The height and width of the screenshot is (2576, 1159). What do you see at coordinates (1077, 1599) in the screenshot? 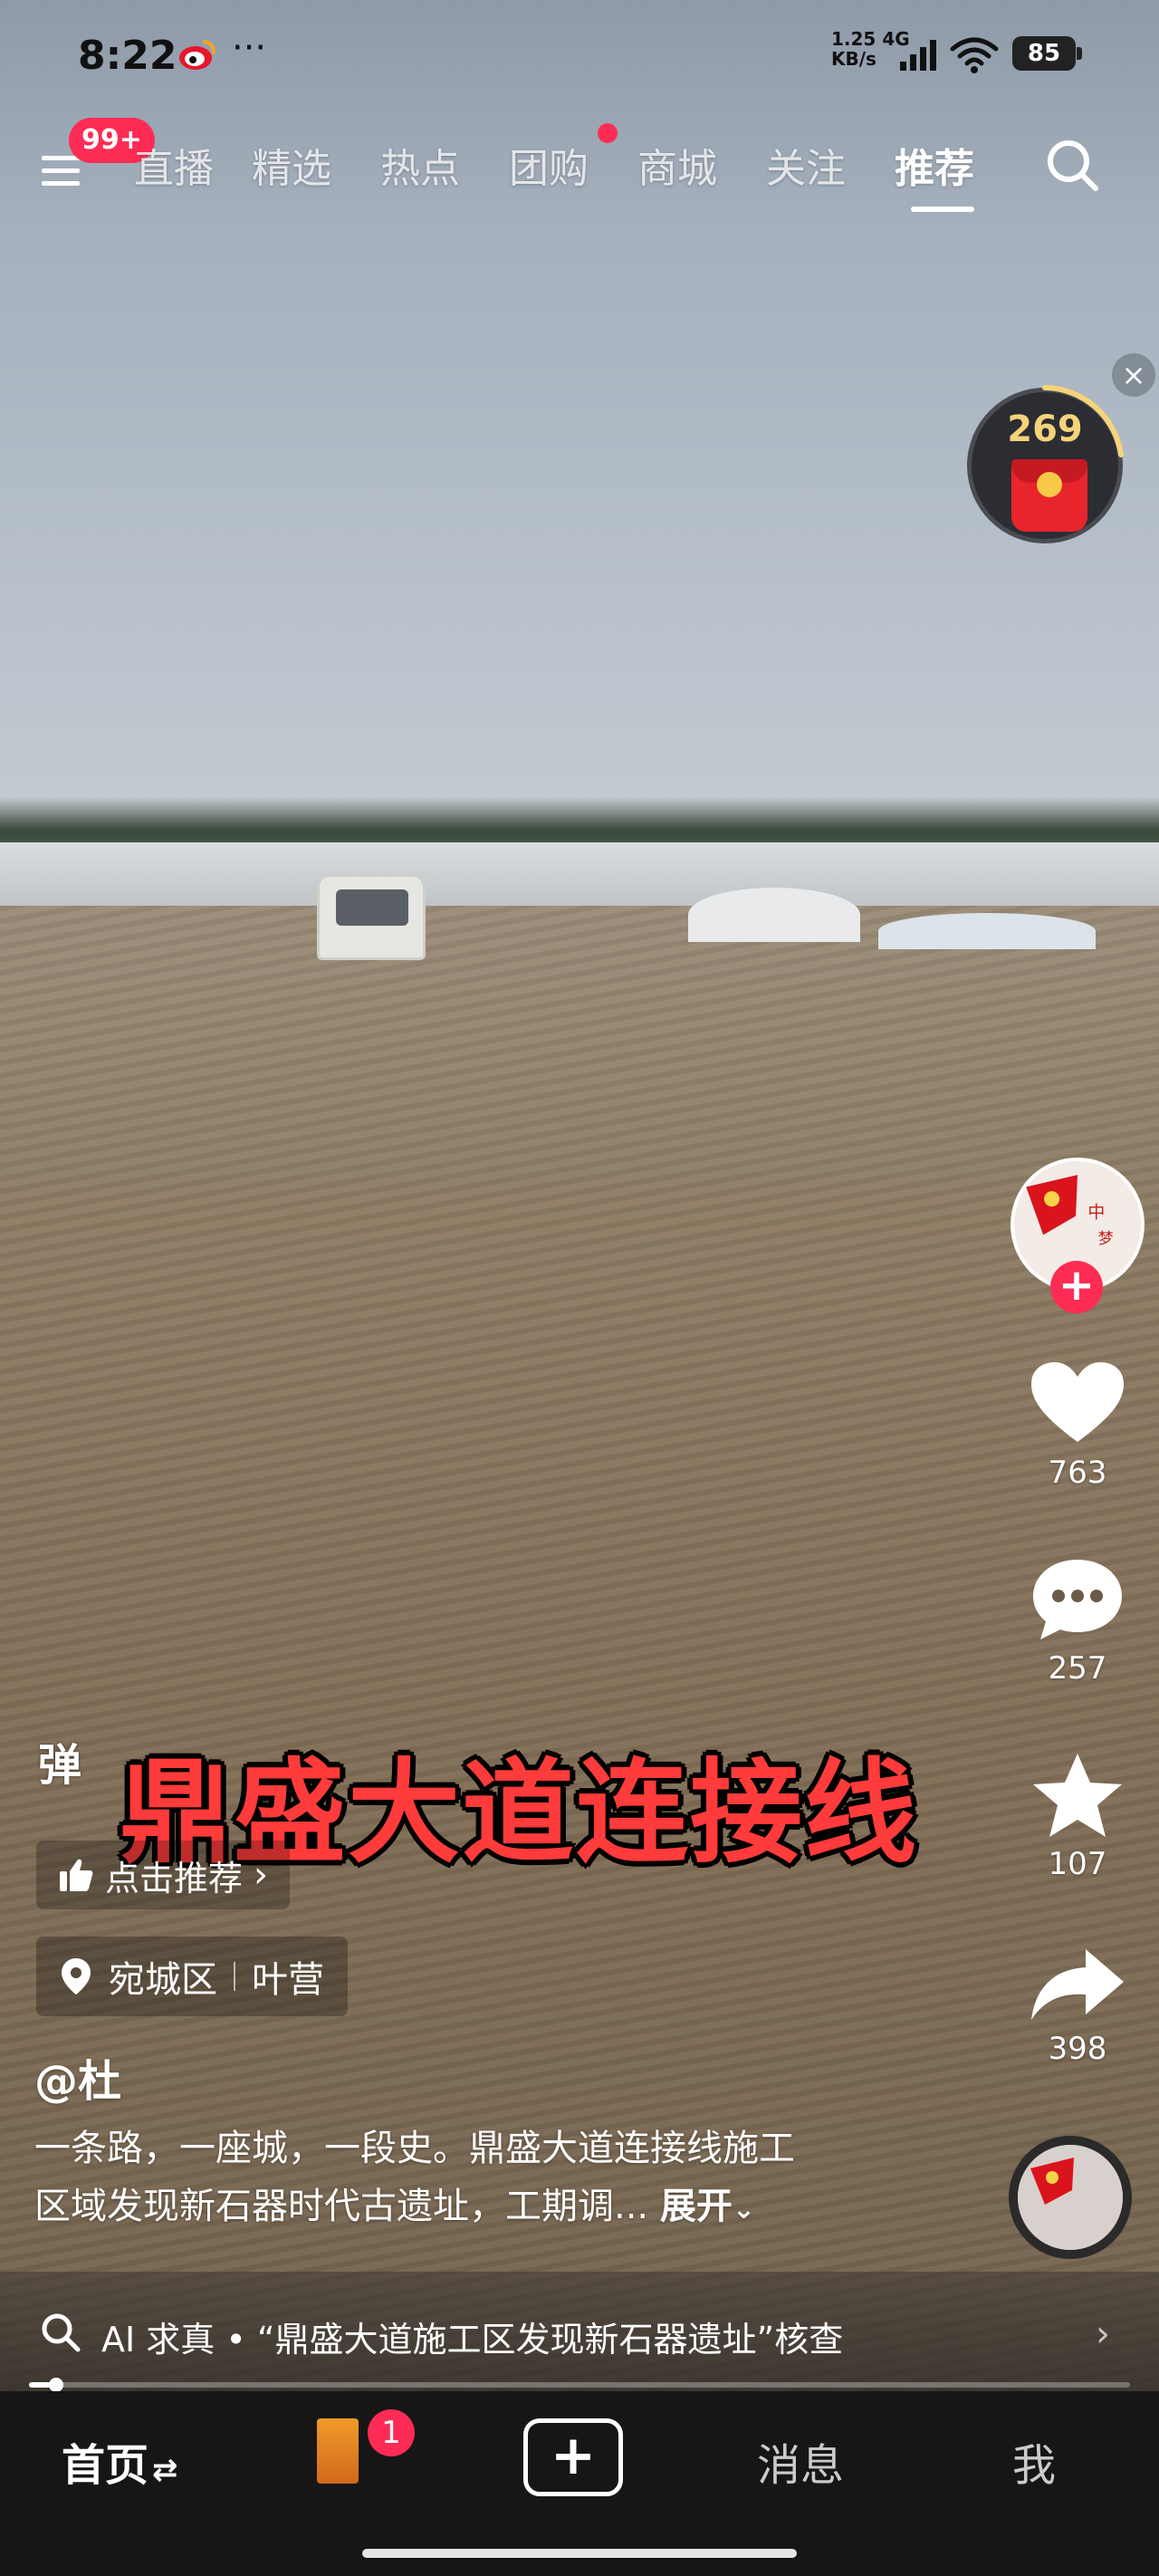
I see `comment-icon` at bounding box center [1077, 1599].